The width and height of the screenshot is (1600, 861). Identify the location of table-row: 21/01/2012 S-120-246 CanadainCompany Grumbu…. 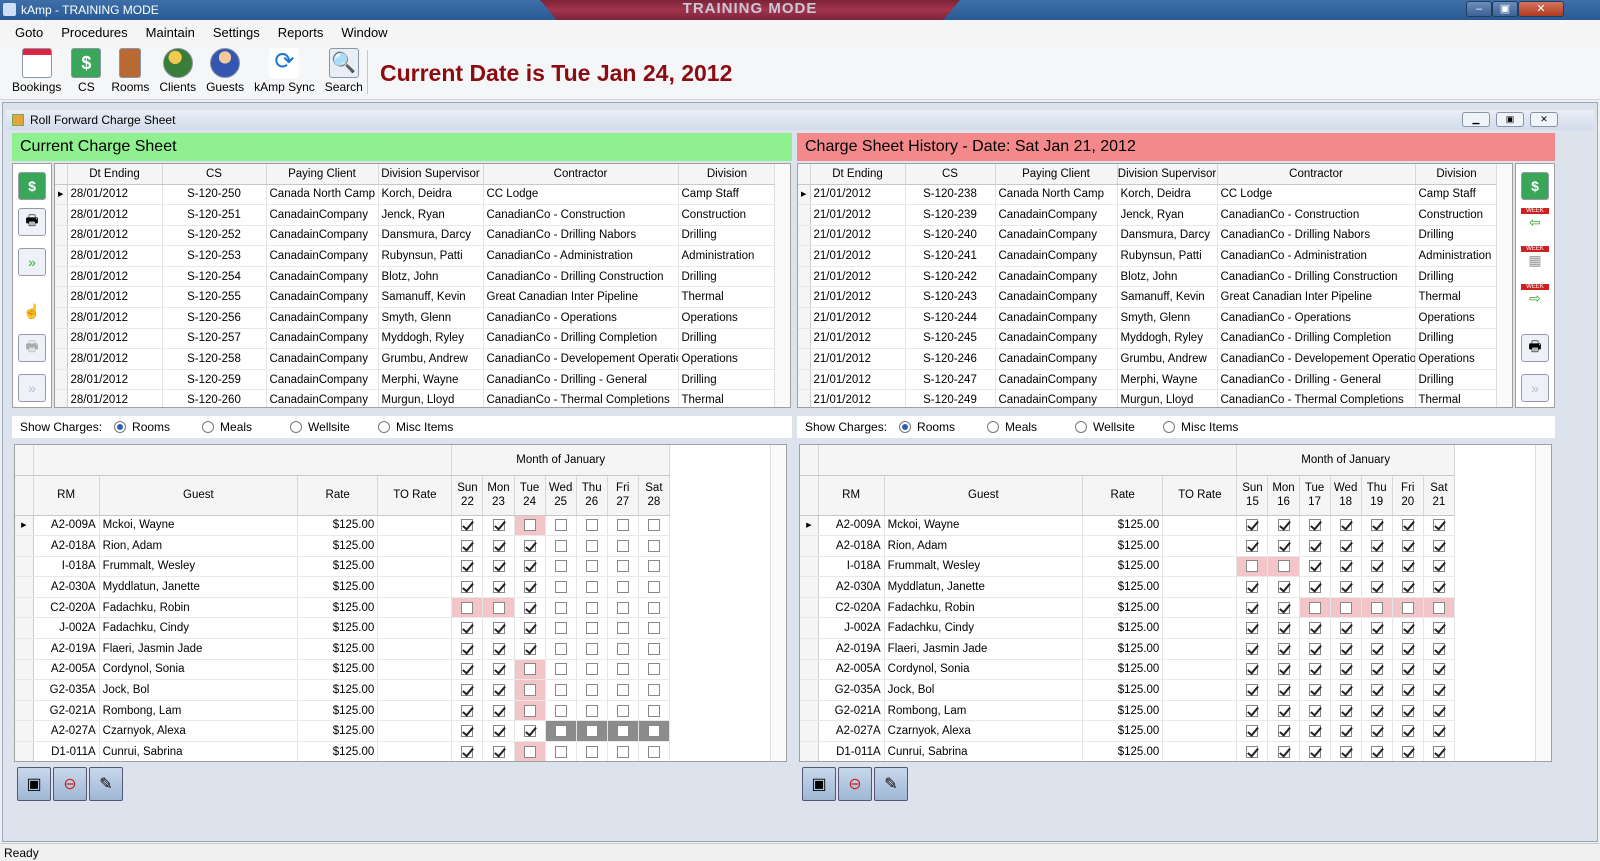
(1147, 359).